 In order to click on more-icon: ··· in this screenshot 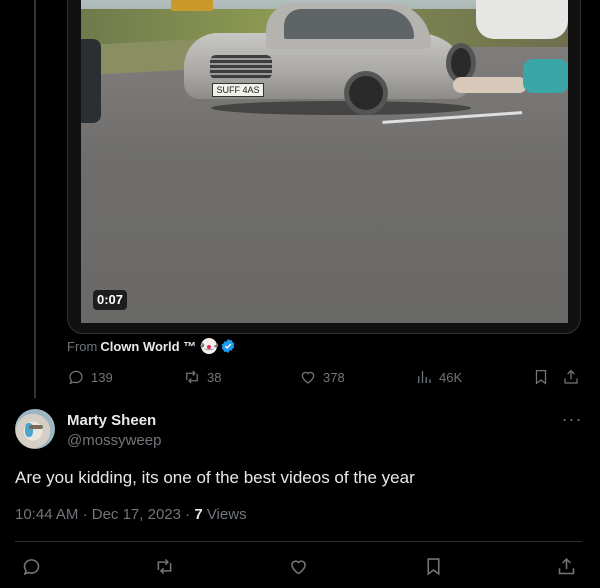, I will do `click(572, 421)`.